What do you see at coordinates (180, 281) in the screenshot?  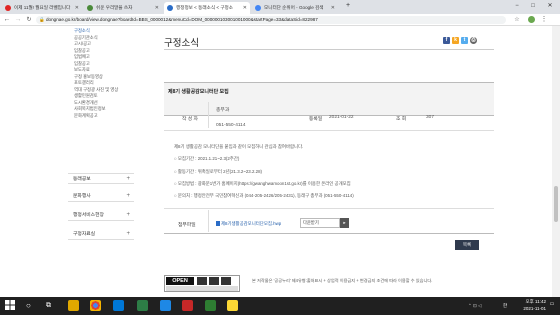 I see `open-badge-text: OPEN` at bounding box center [180, 281].